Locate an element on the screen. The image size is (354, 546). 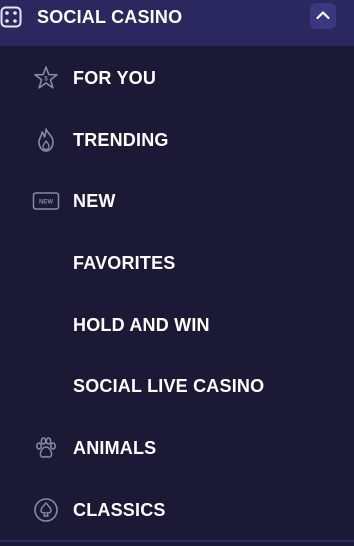
new-badge-text: NEW is located at coordinates (46, 203).